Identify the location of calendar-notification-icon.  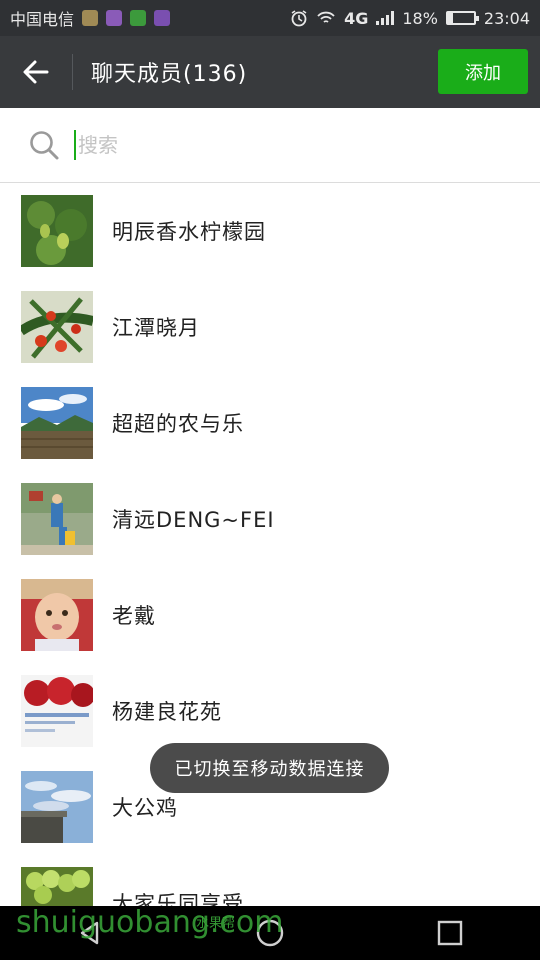
(162, 18).